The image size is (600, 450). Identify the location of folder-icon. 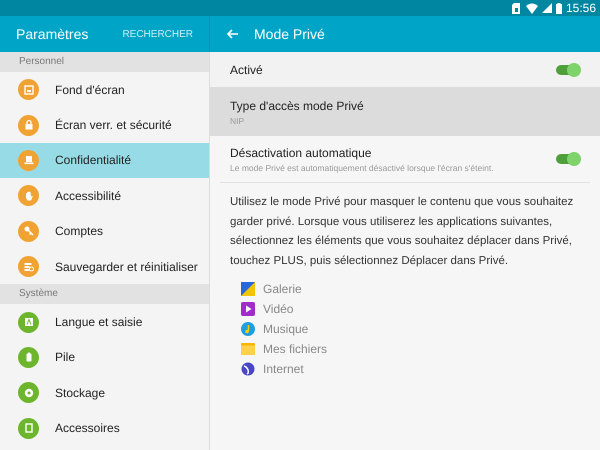
(248, 349).